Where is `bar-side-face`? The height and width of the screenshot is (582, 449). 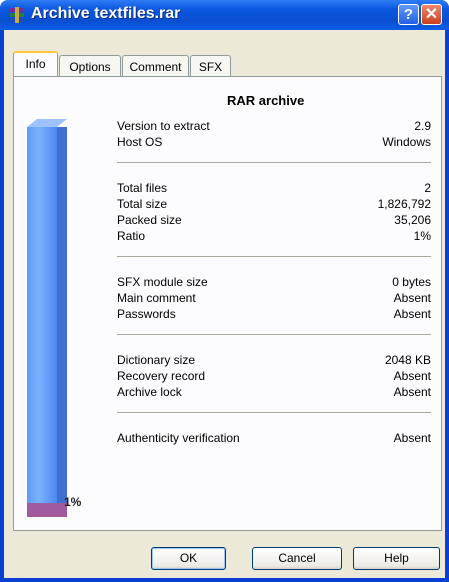
bar-side-face is located at coordinates (62, 322).